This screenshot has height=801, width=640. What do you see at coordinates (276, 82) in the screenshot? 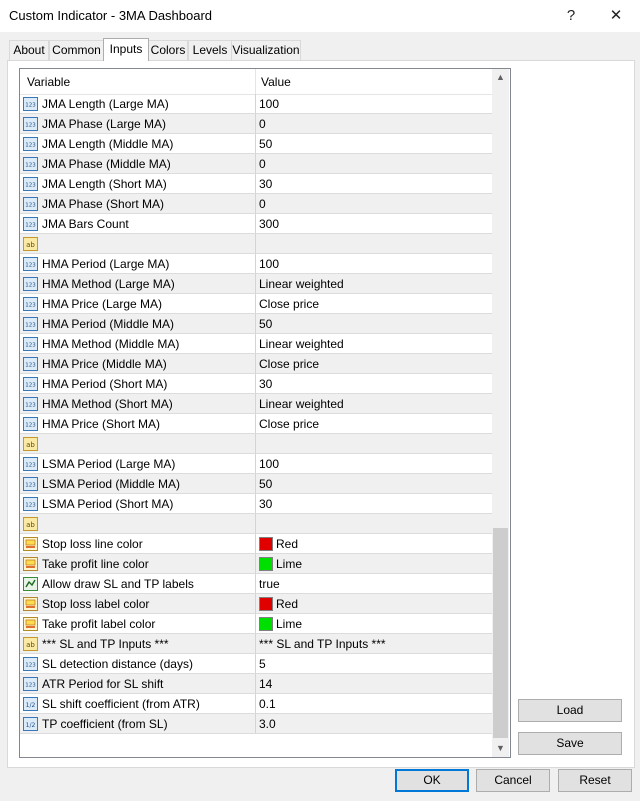
I see `value-column-header: Value` at bounding box center [276, 82].